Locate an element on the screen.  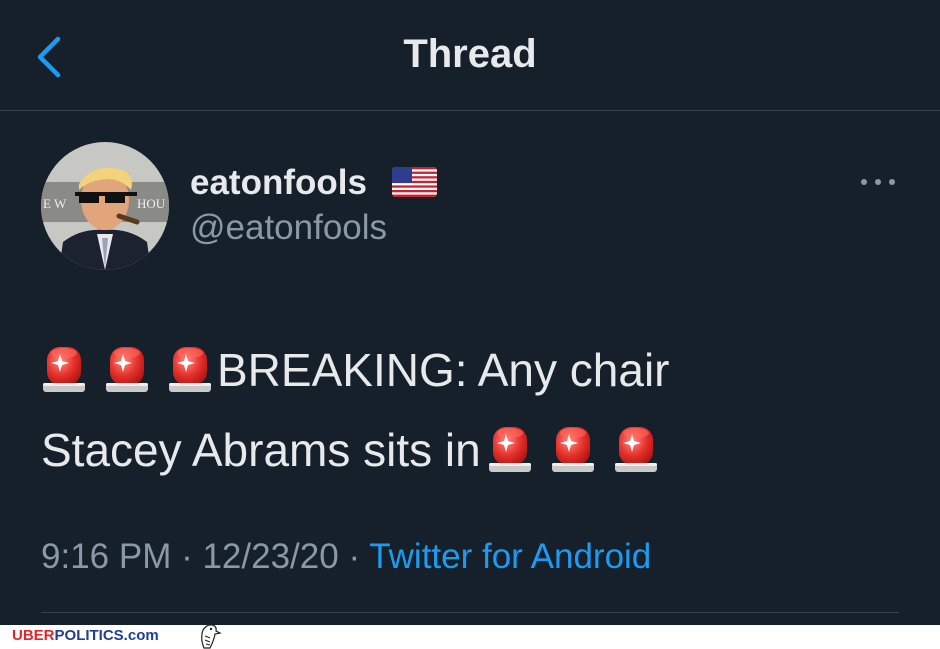
tweet-line-1: BREAKING: Any chair is located at coordinates (481, 370).